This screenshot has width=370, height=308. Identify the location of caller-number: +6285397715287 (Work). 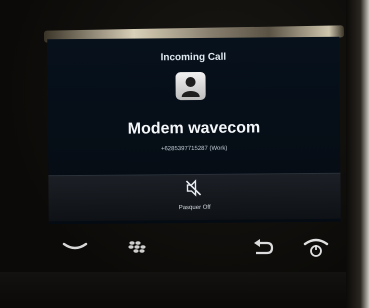
(194, 149).